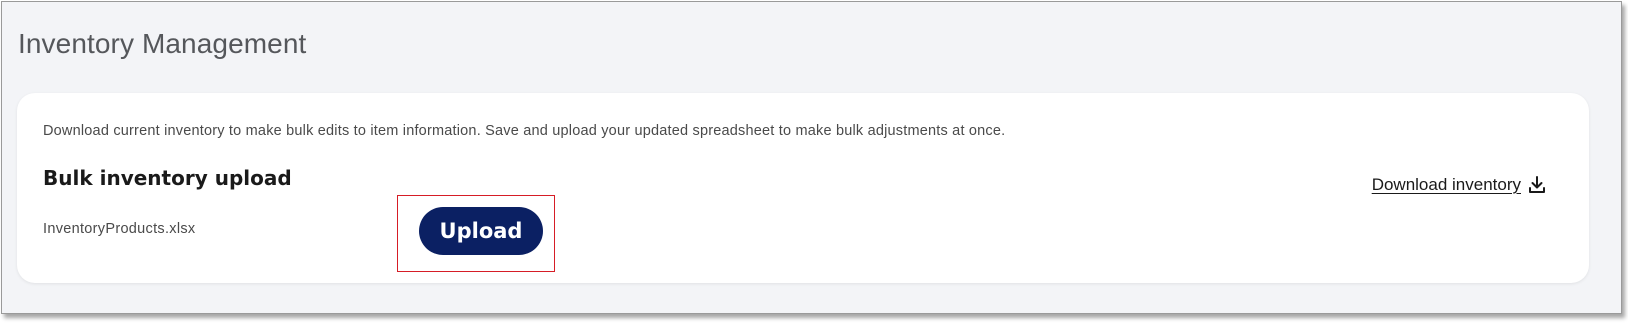  What do you see at coordinates (167, 178) in the screenshot?
I see `section-title: Bulk inventory upload` at bounding box center [167, 178].